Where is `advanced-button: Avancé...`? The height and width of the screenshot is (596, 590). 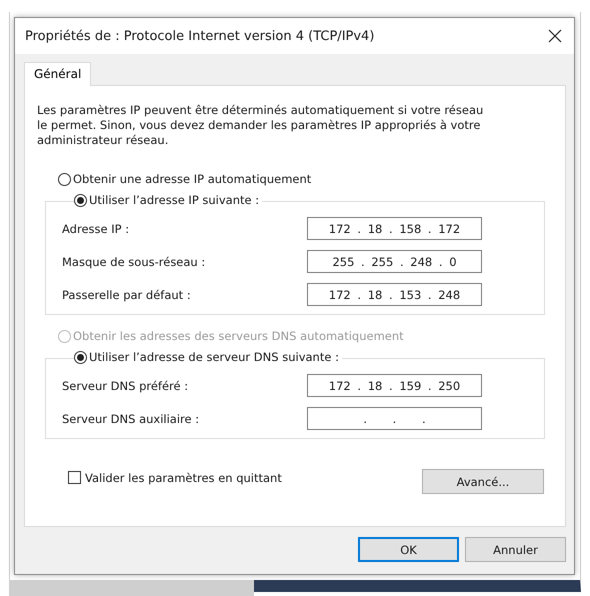 advanced-button: Avancé... is located at coordinates (483, 481).